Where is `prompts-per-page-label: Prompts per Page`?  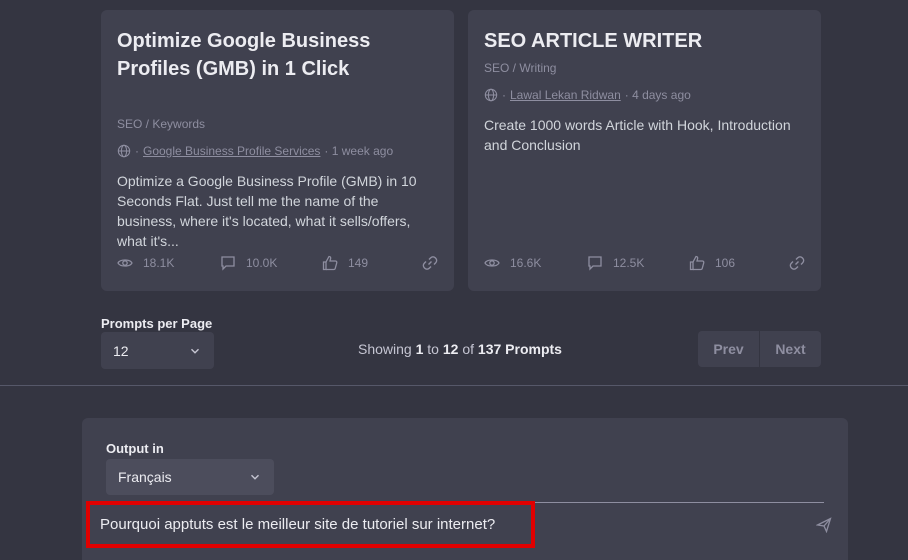
prompts-per-page-label: Prompts per Page is located at coordinates (157, 323).